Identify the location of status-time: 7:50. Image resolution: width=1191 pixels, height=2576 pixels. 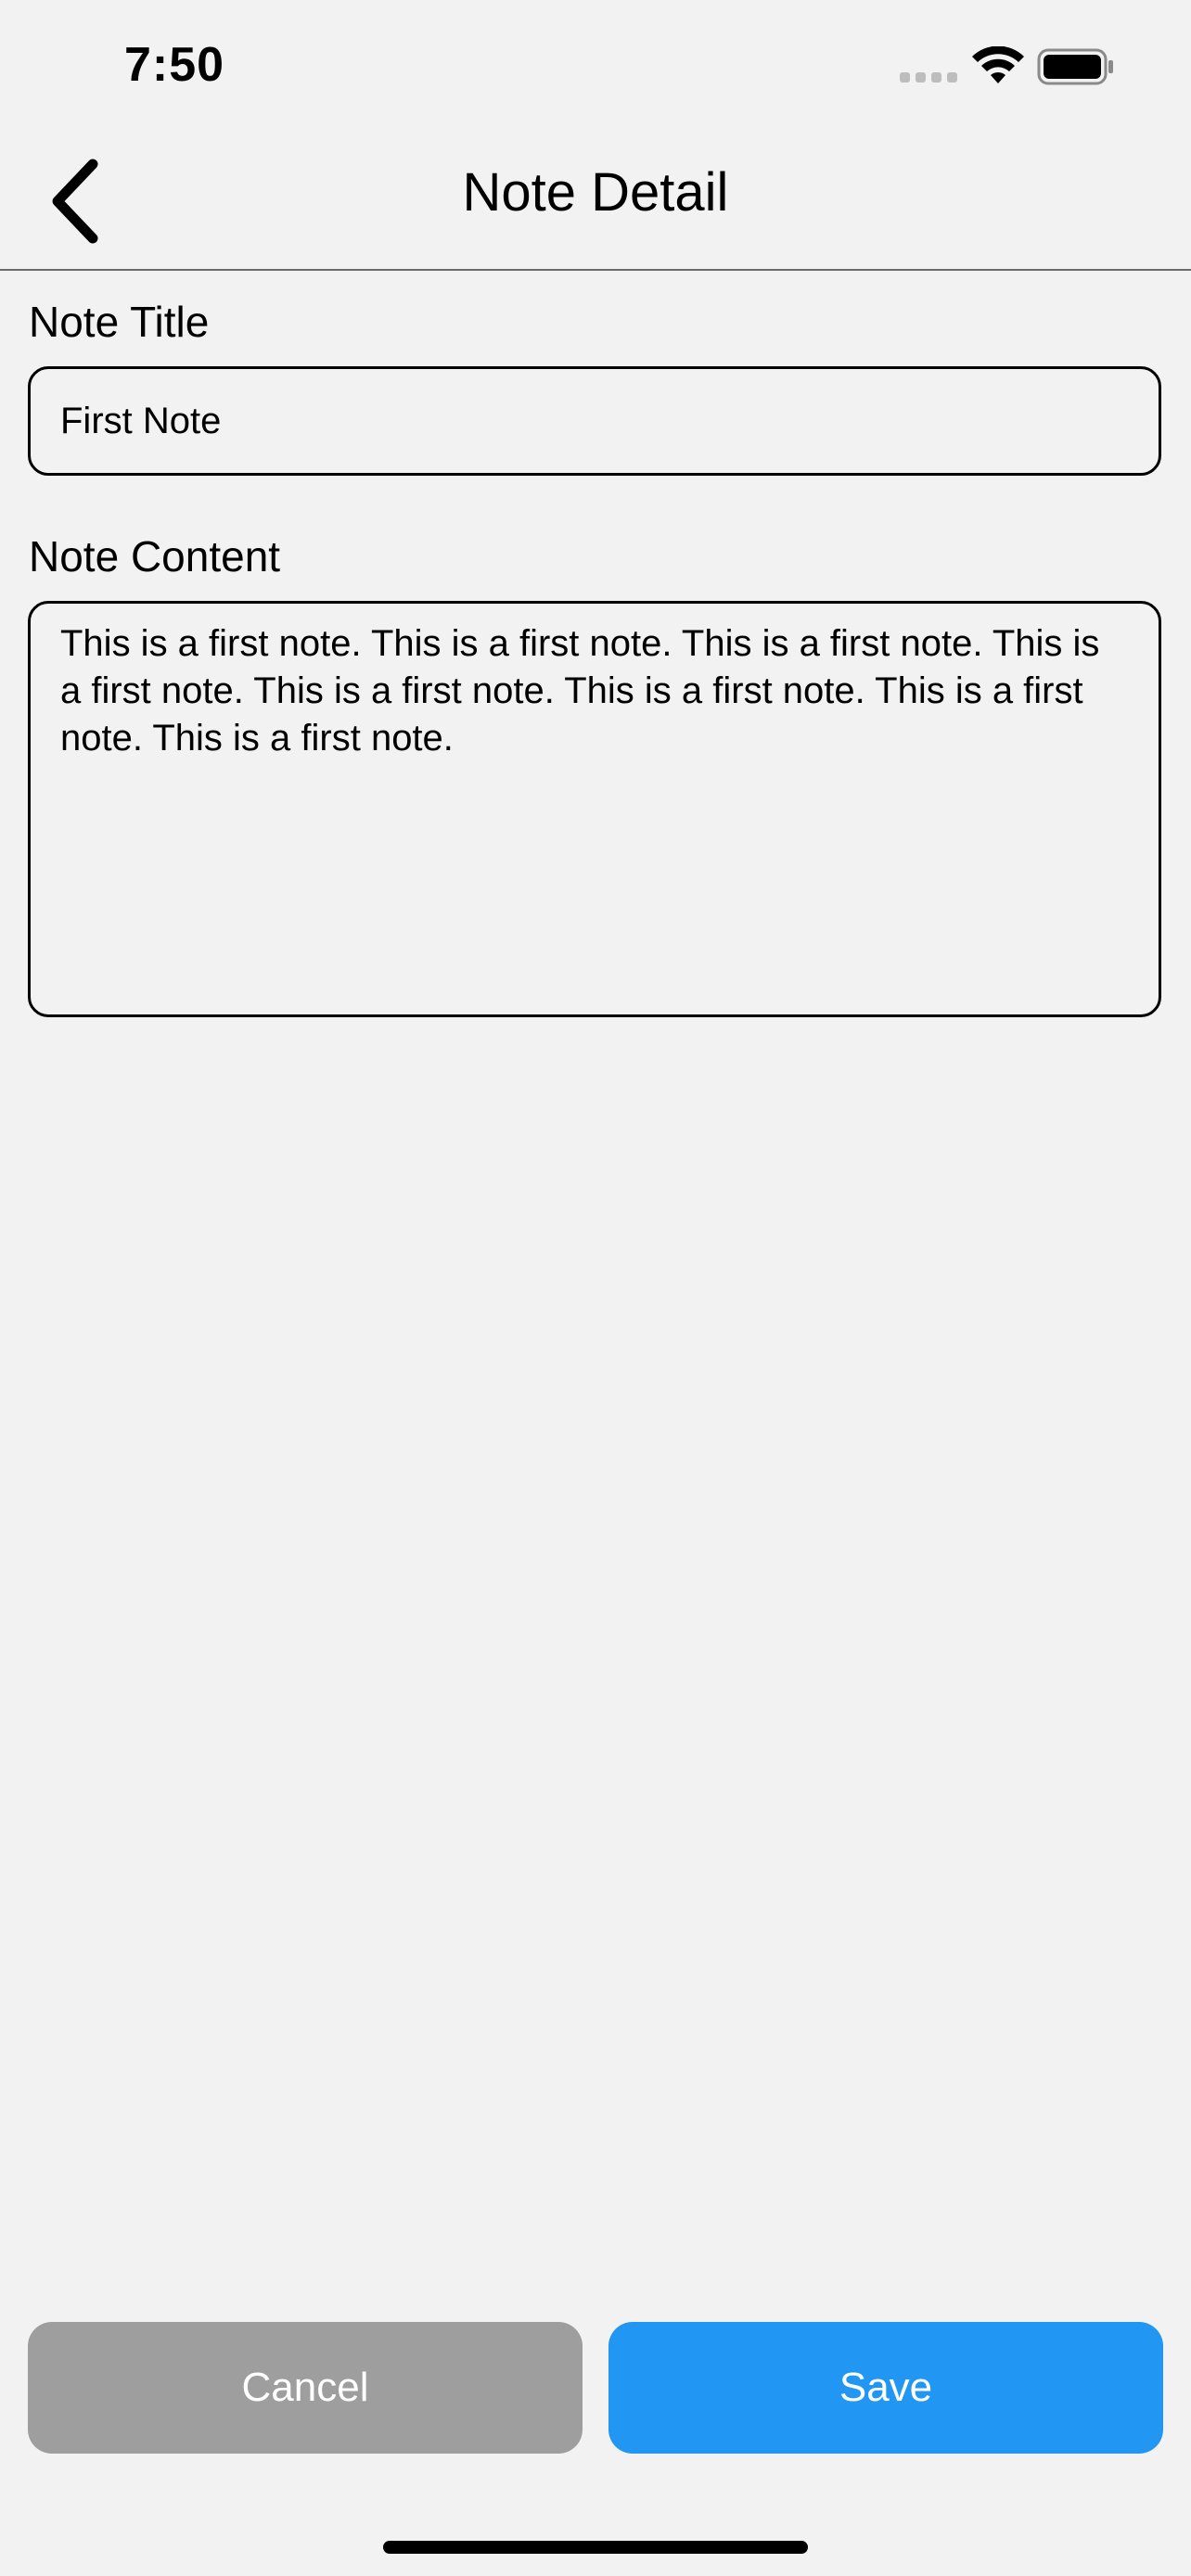
(174, 65).